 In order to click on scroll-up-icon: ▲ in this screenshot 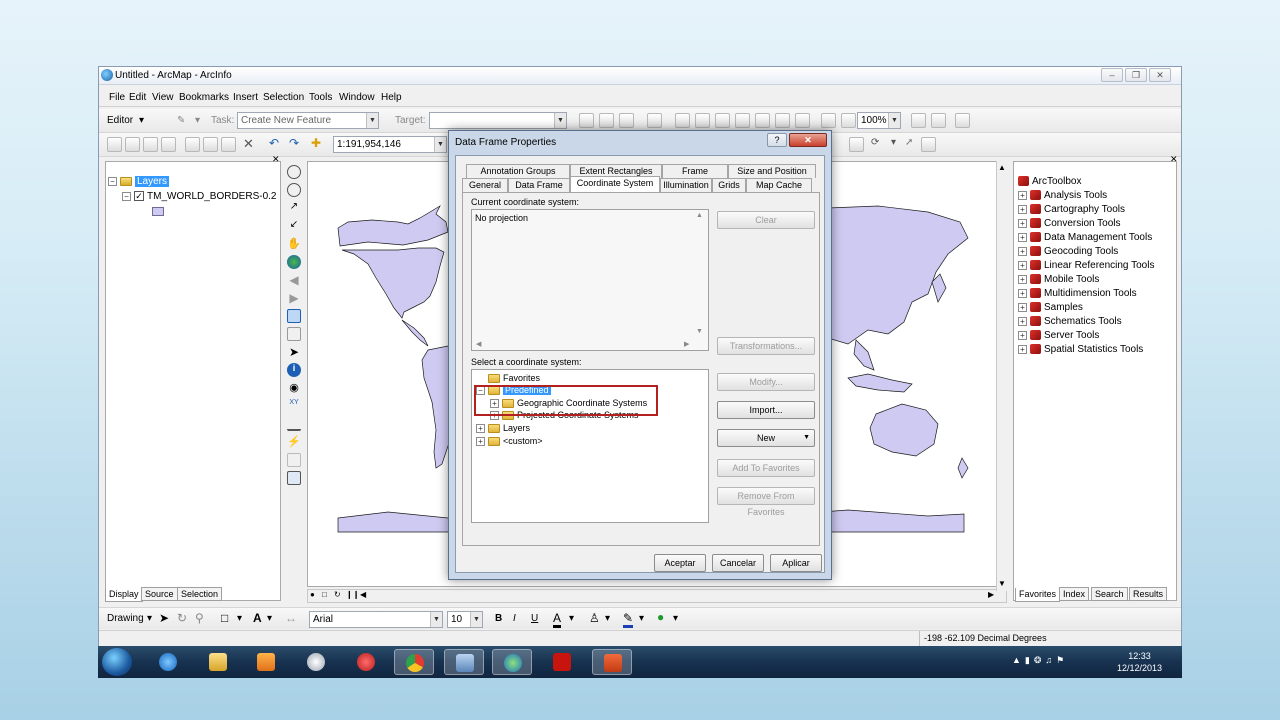, I will do `click(1002, 167)`.